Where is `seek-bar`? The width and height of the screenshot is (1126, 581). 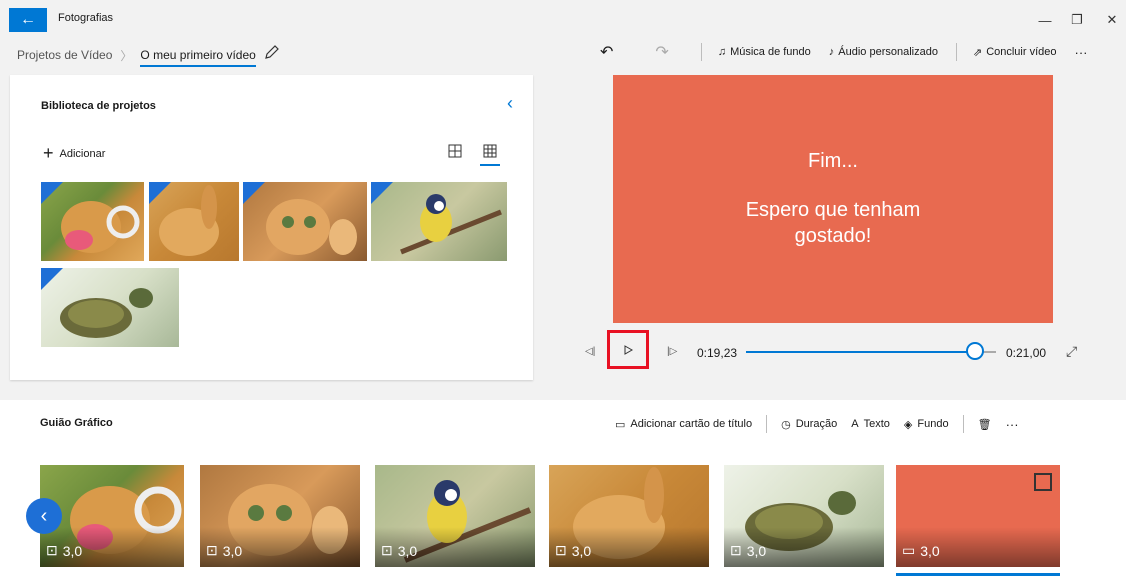
seek-bar is located at coordinates (871, 352).